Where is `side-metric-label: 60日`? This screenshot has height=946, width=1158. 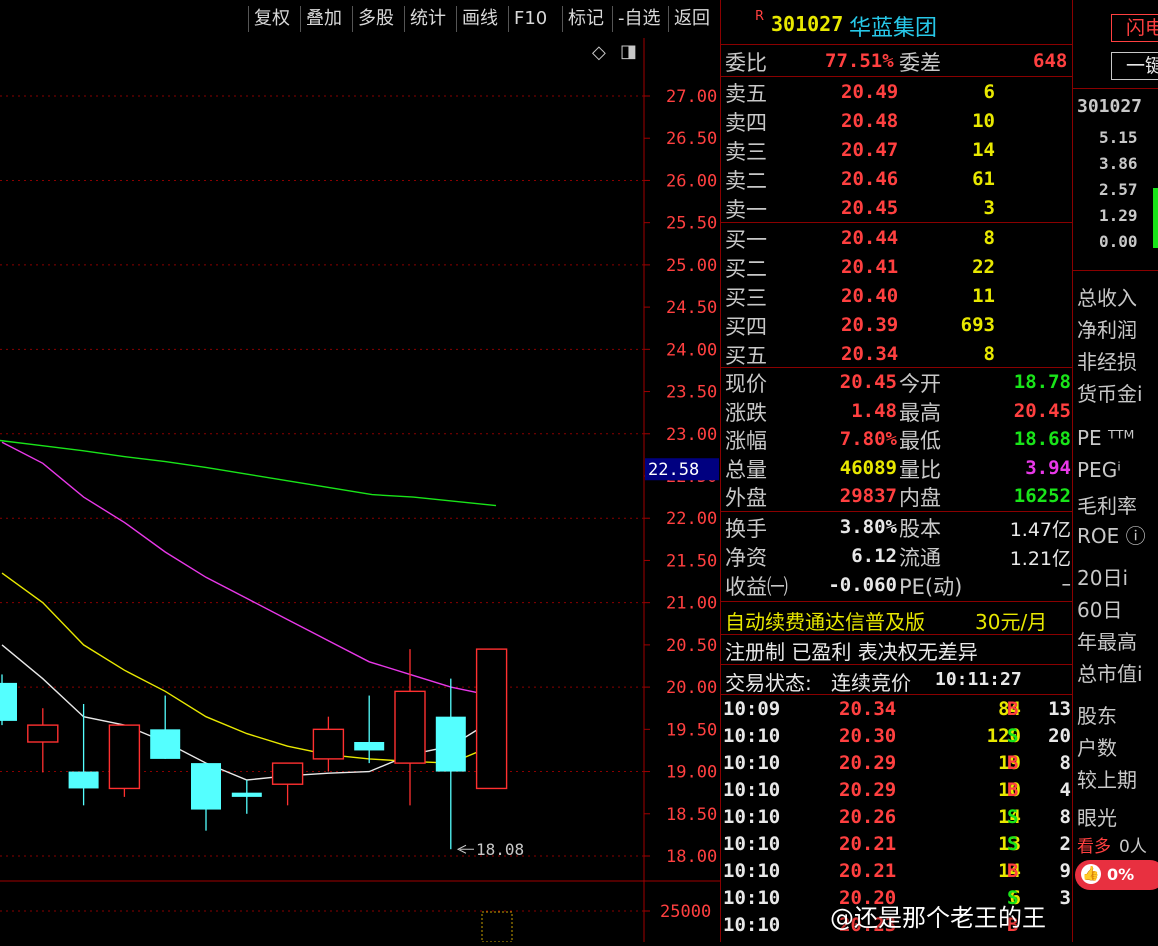 side-metric-label: 60日 is located at coordinates (1100, 610).